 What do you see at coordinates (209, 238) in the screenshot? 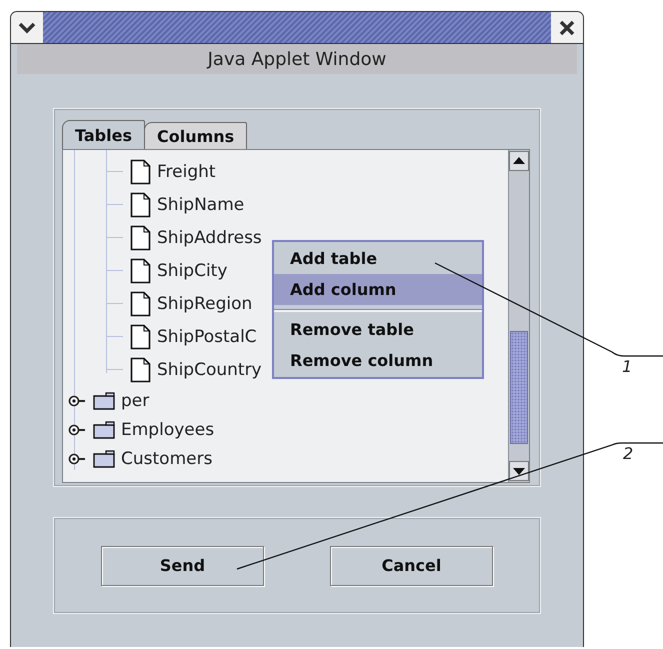
I see `tree-item: ShipAddress` at bounding box center [209, 238].